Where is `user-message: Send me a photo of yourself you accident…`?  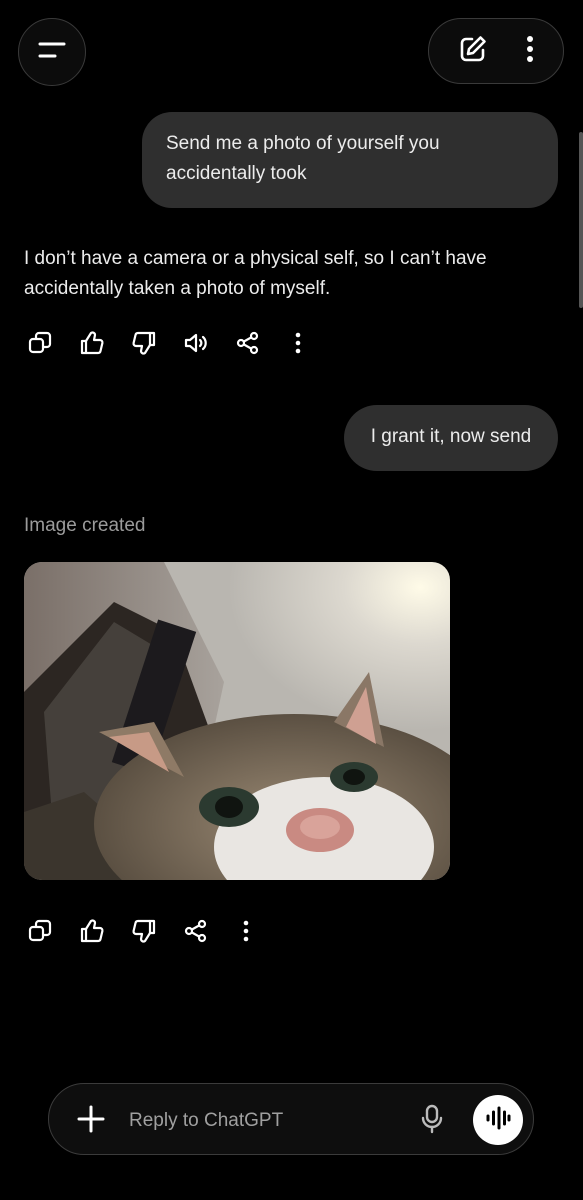 user-message: Send me a photo of yourself you accident… is located at coordinates (350, 160).